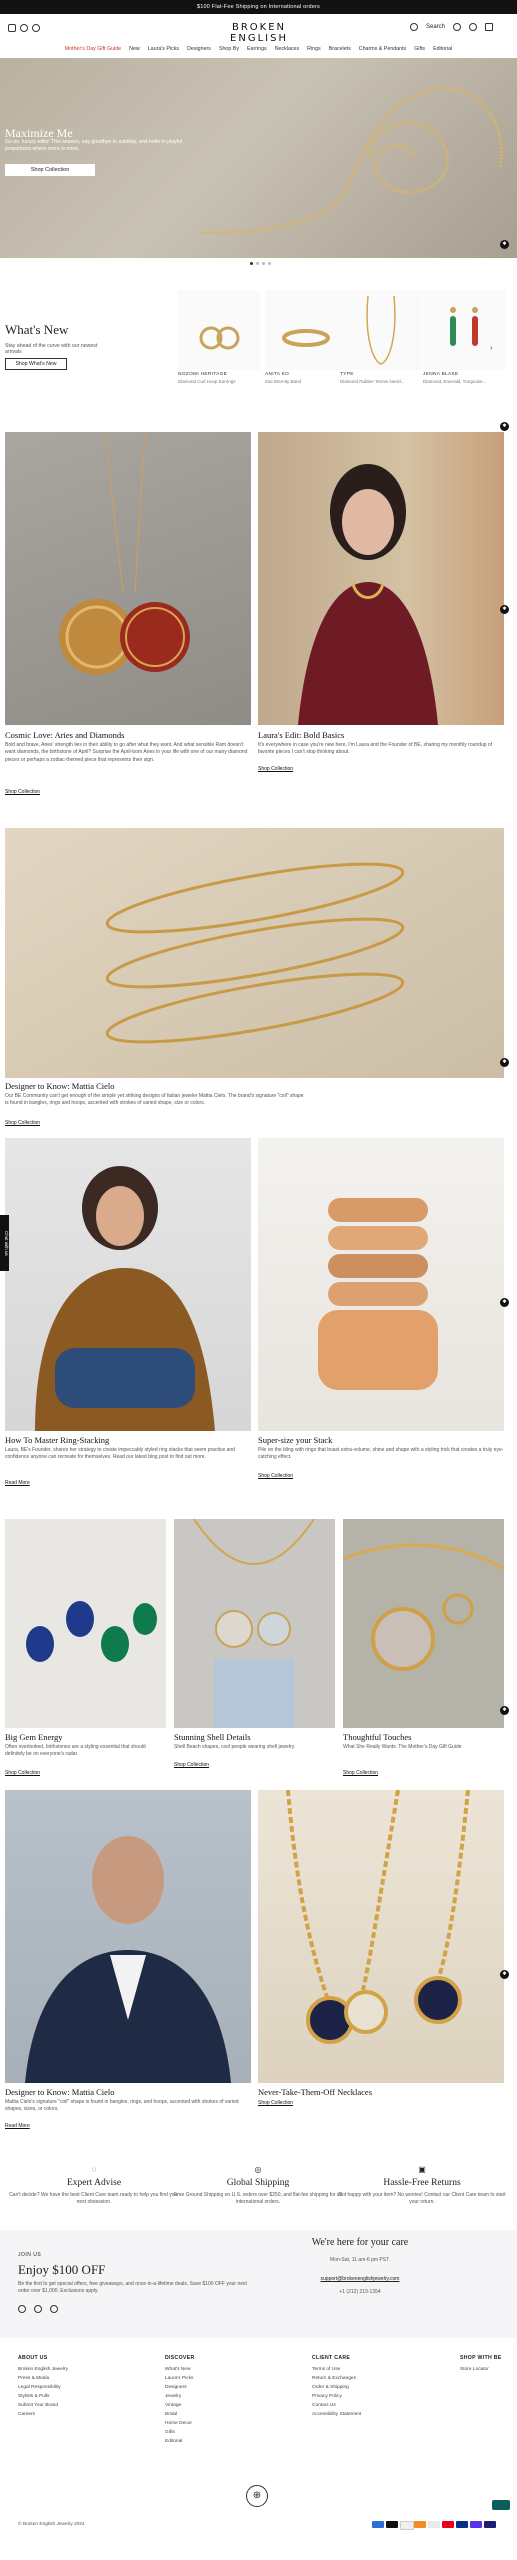 This screenshot has width=517, height=2560. Describe the element at coordinates (435, 27) in the screenshot. I see `search-label: Search` at that location.